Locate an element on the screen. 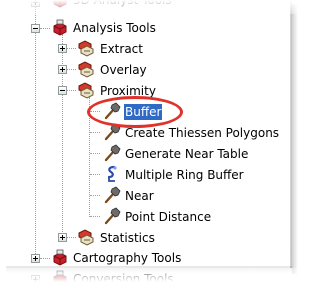 The image size is (320, 282). script-tool-icon is located at coordinates (112, 174).